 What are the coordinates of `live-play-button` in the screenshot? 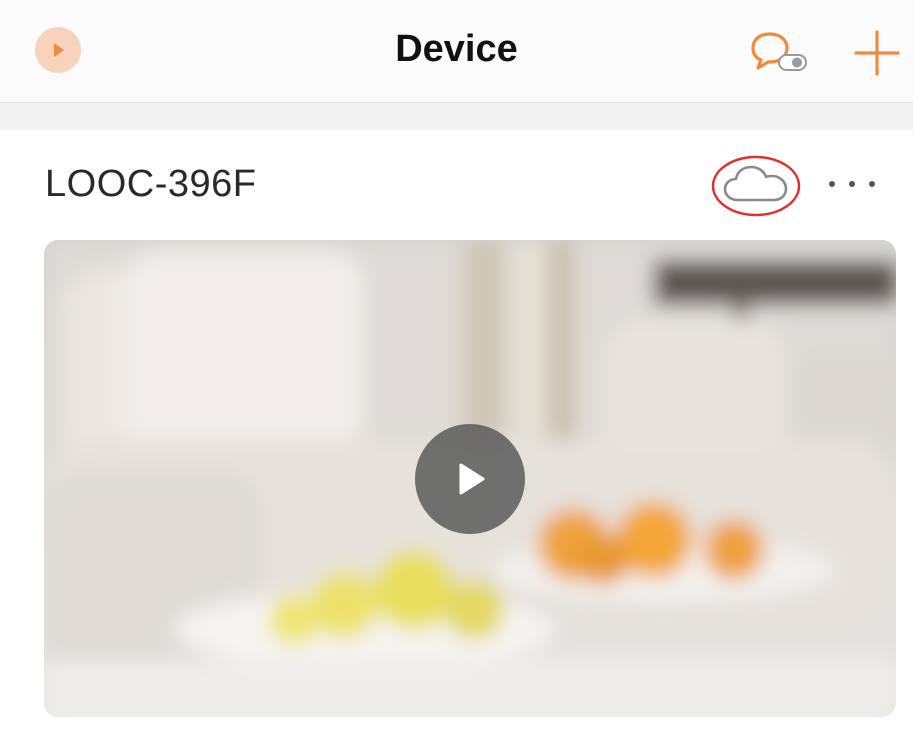 It's located at (58, 50).